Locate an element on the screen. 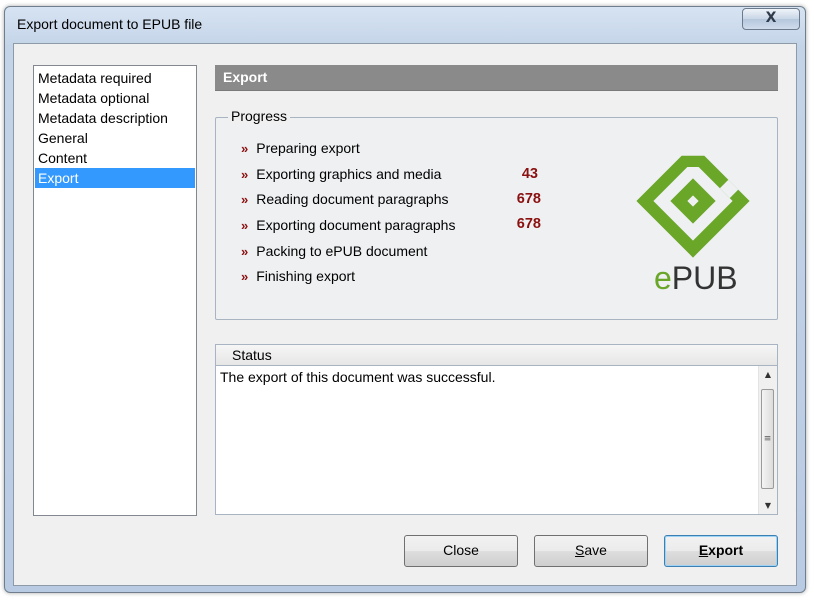 Image resolution: width=814 pixels, height=600 pixels. status-scrollbar: ▲ ≡ ▼ is located at coordinates (767, 440).